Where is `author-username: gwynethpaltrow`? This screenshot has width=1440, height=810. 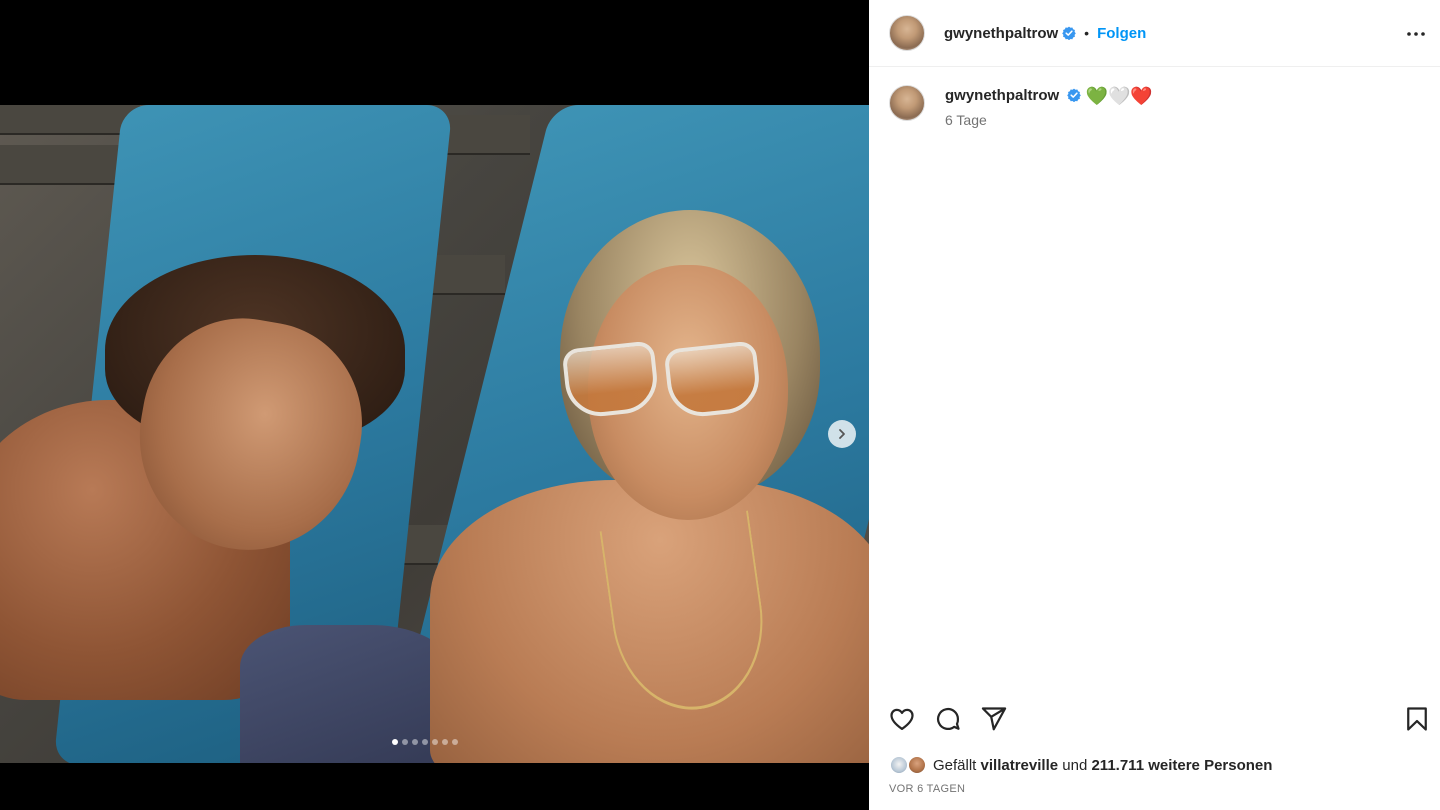
author-username: gwynethpaltrow is located at coordinates (1001, 33).